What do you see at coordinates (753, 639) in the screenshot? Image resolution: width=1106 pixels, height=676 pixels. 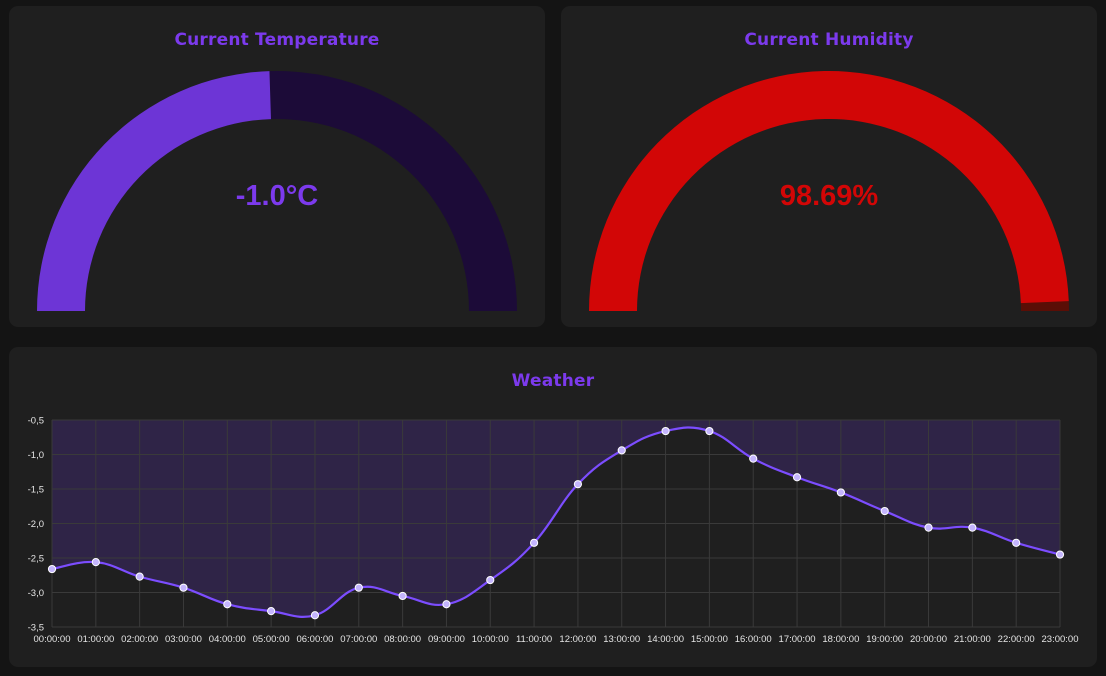 I see `x-tick-label: 16:00:00` at bounding box center [753, 639].